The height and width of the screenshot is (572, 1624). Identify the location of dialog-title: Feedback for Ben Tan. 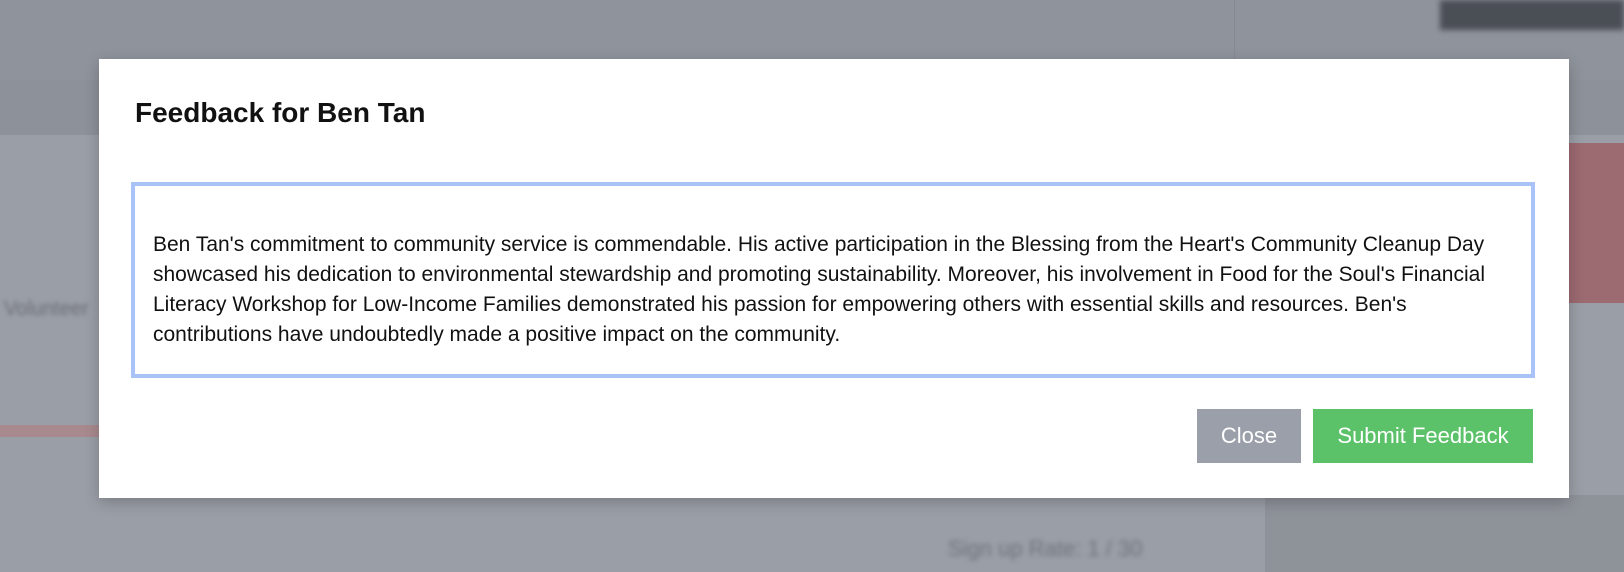
(280, 112).